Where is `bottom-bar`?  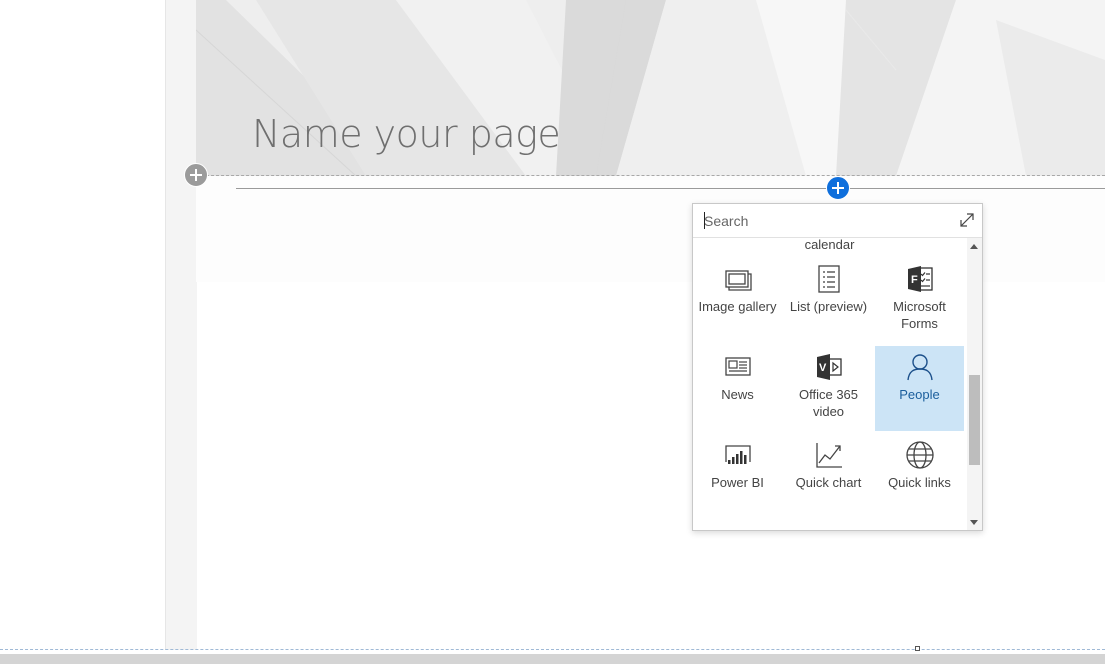
bottom-bar is located at coordinates (552, 659).